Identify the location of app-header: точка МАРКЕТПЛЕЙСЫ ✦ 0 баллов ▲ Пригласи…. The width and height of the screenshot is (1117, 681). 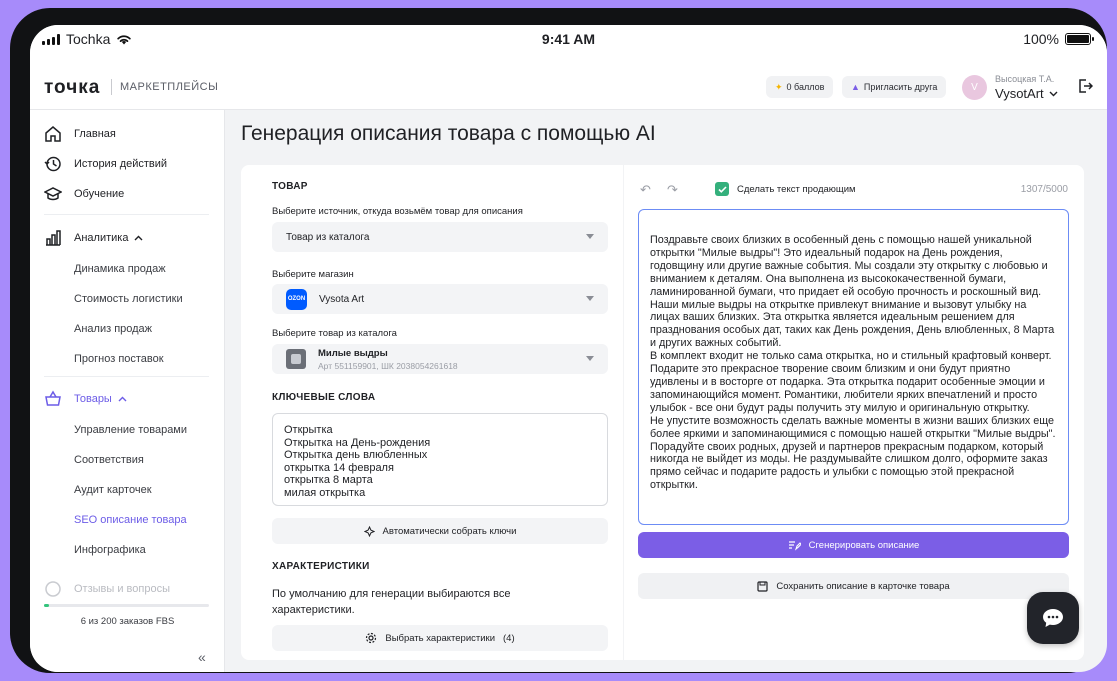
(568, 82).